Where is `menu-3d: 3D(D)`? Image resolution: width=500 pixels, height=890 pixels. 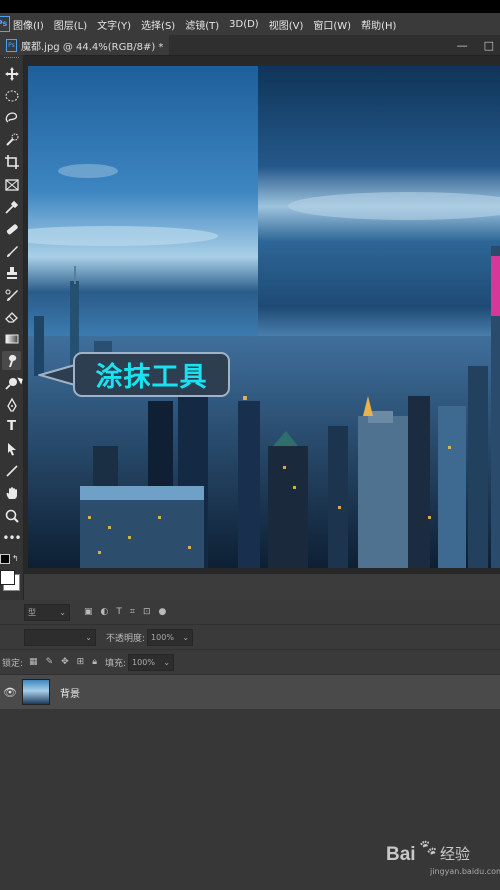
menu-3d: 3D(D) is located at coordinates (244, 24).